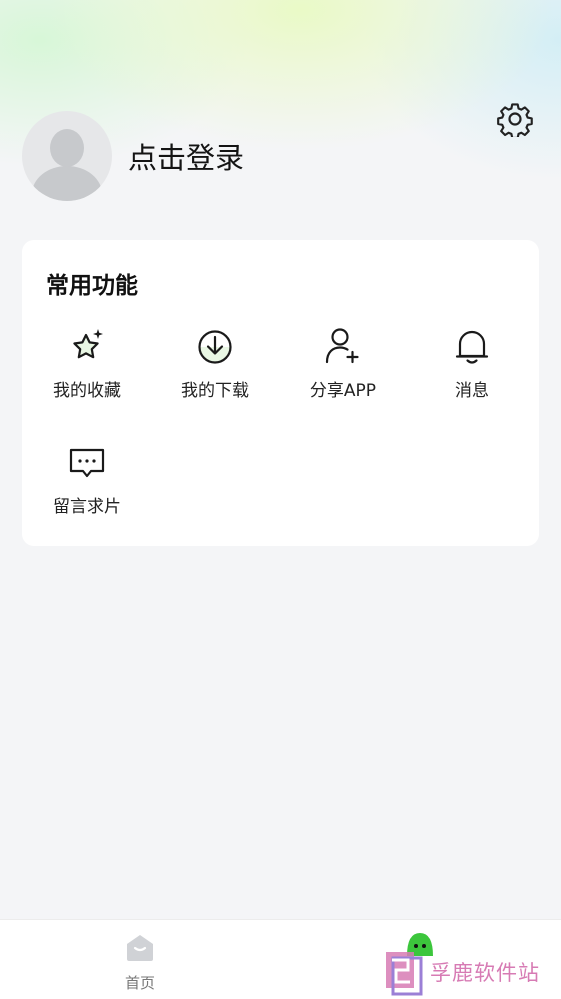 The height and width of the screenshot is (999, 561). Describe the element at coordinates (485, 973) in the screenshot. I see `watermark-text: 孚鹿软件站` at that location.